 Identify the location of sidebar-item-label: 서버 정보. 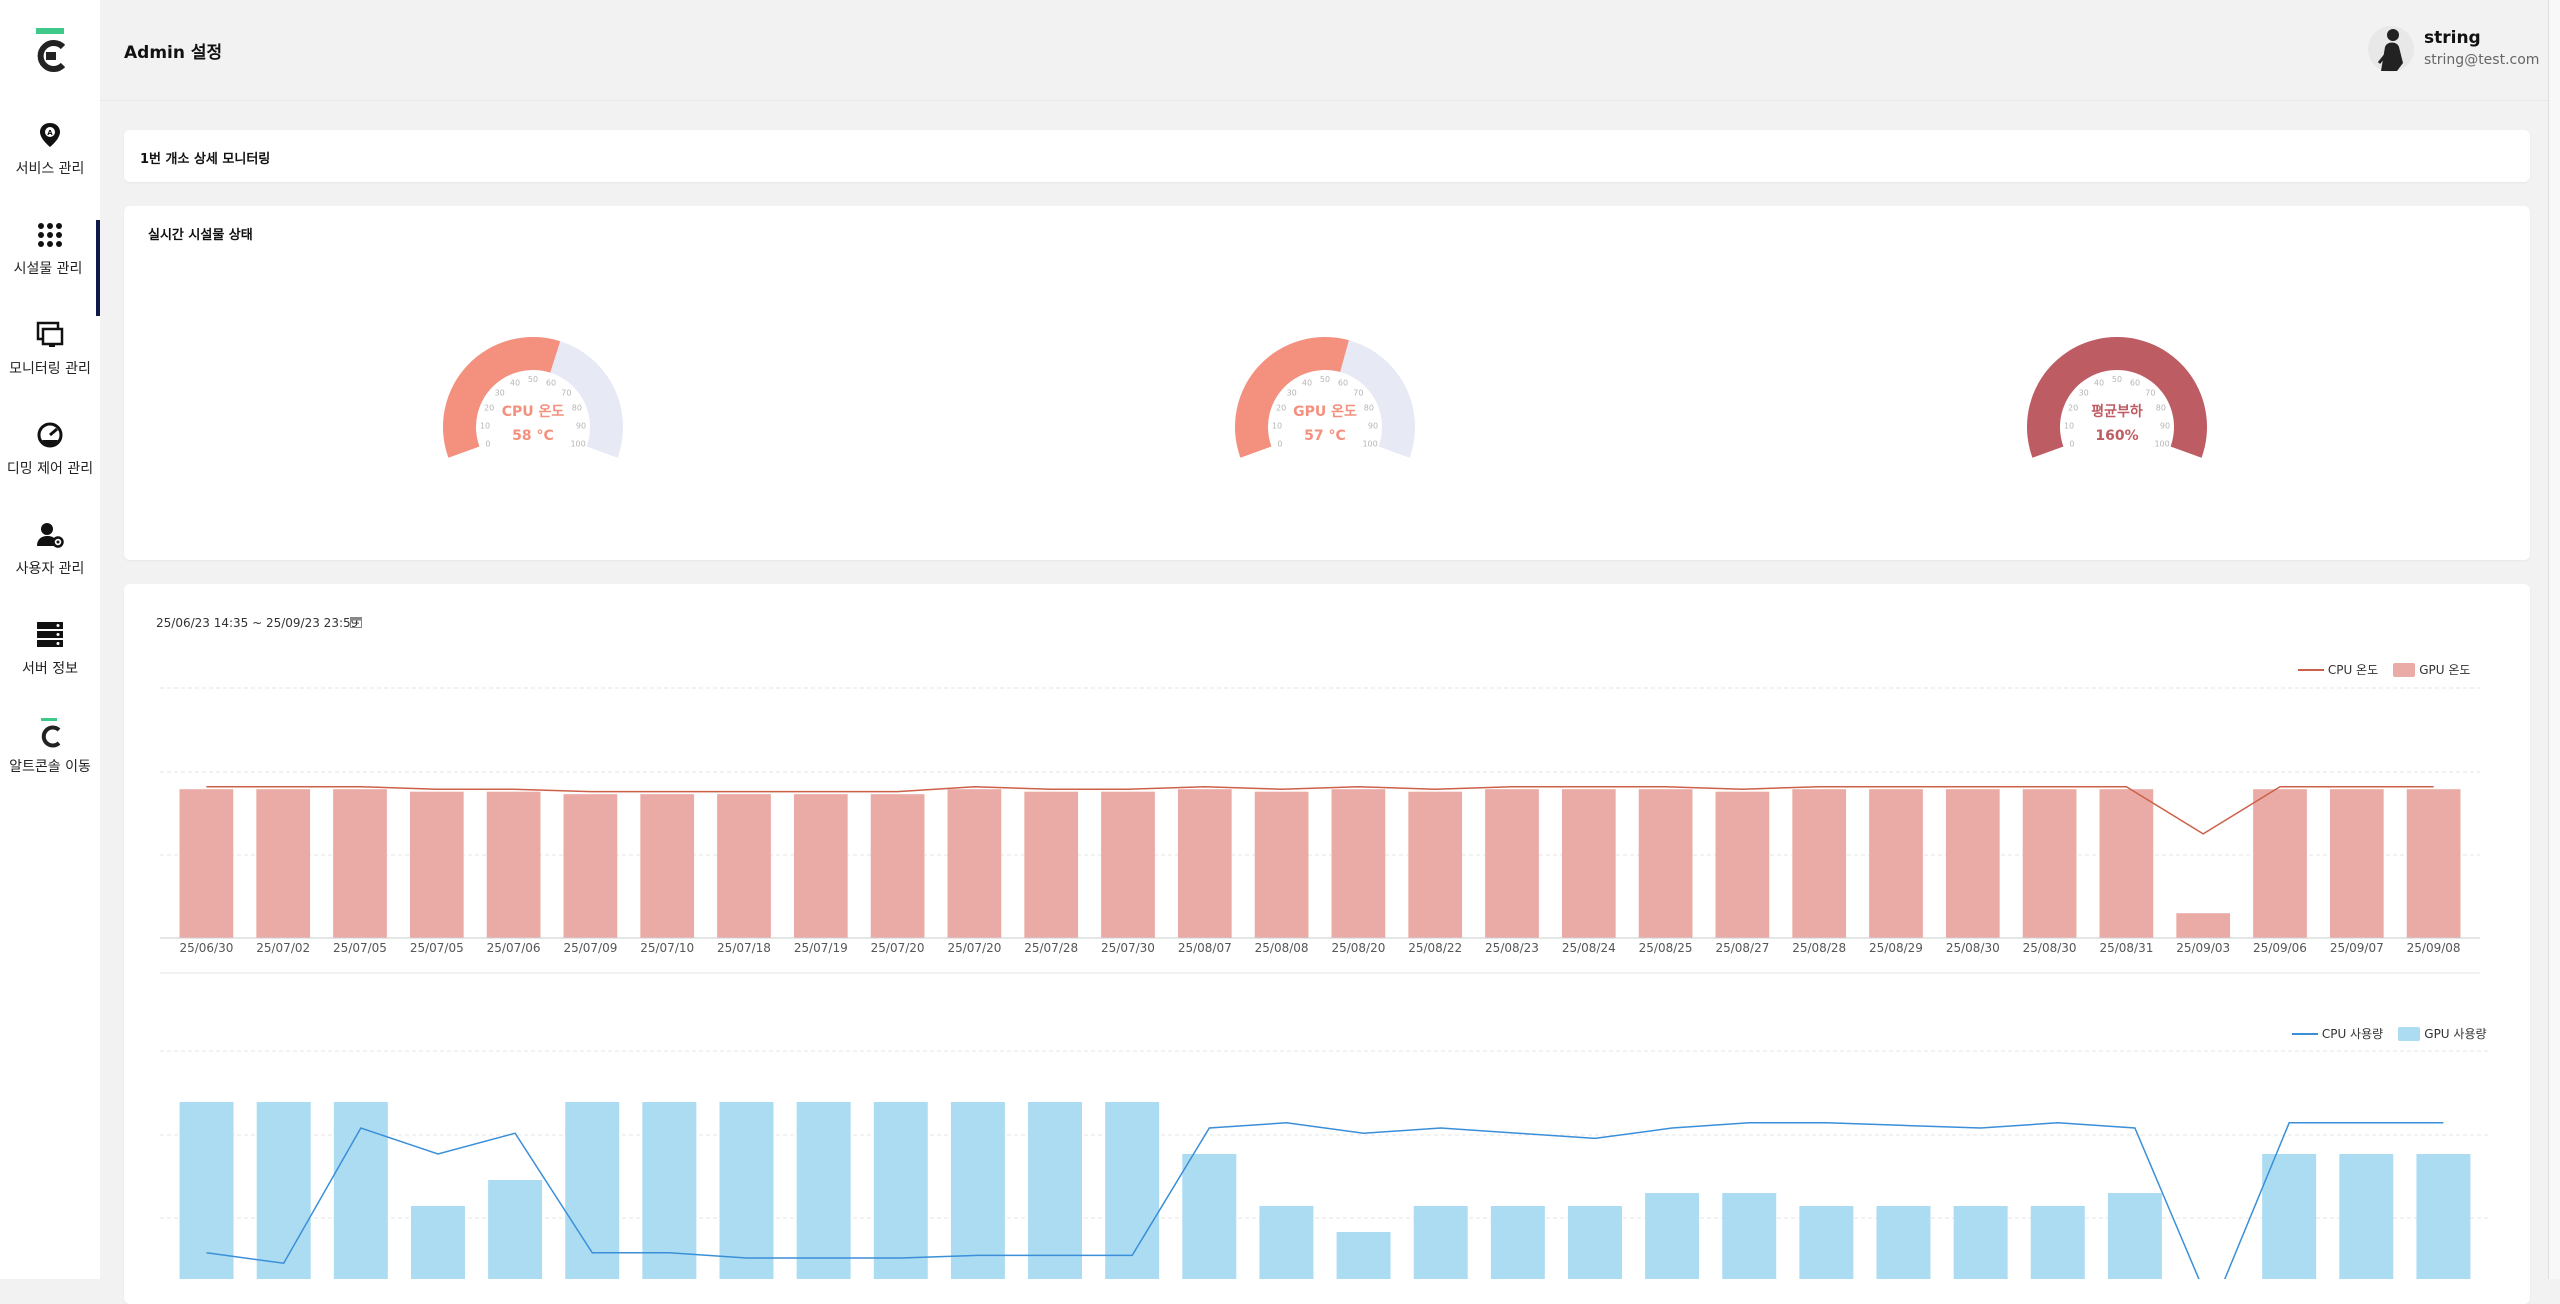
(50, 669).